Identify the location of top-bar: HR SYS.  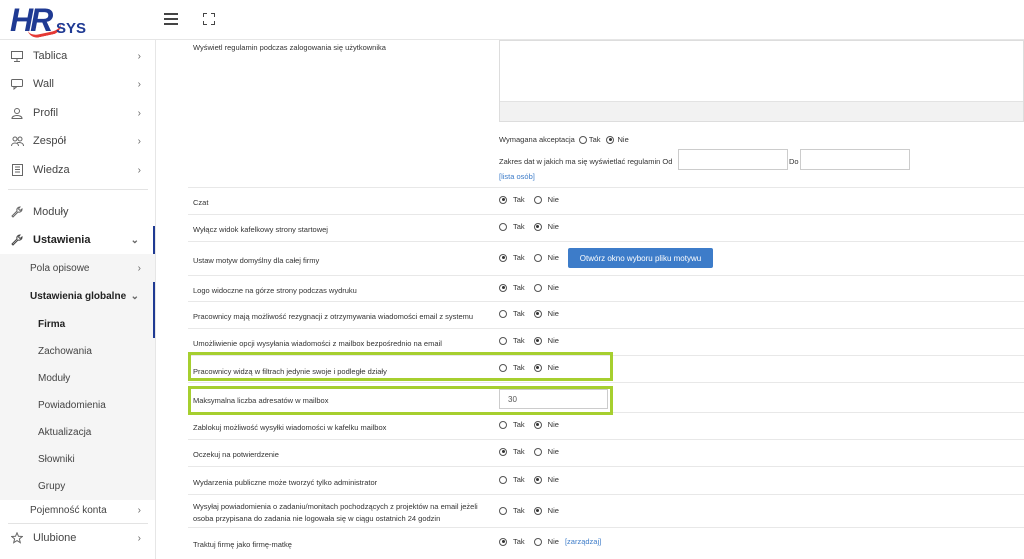
(512, 20).